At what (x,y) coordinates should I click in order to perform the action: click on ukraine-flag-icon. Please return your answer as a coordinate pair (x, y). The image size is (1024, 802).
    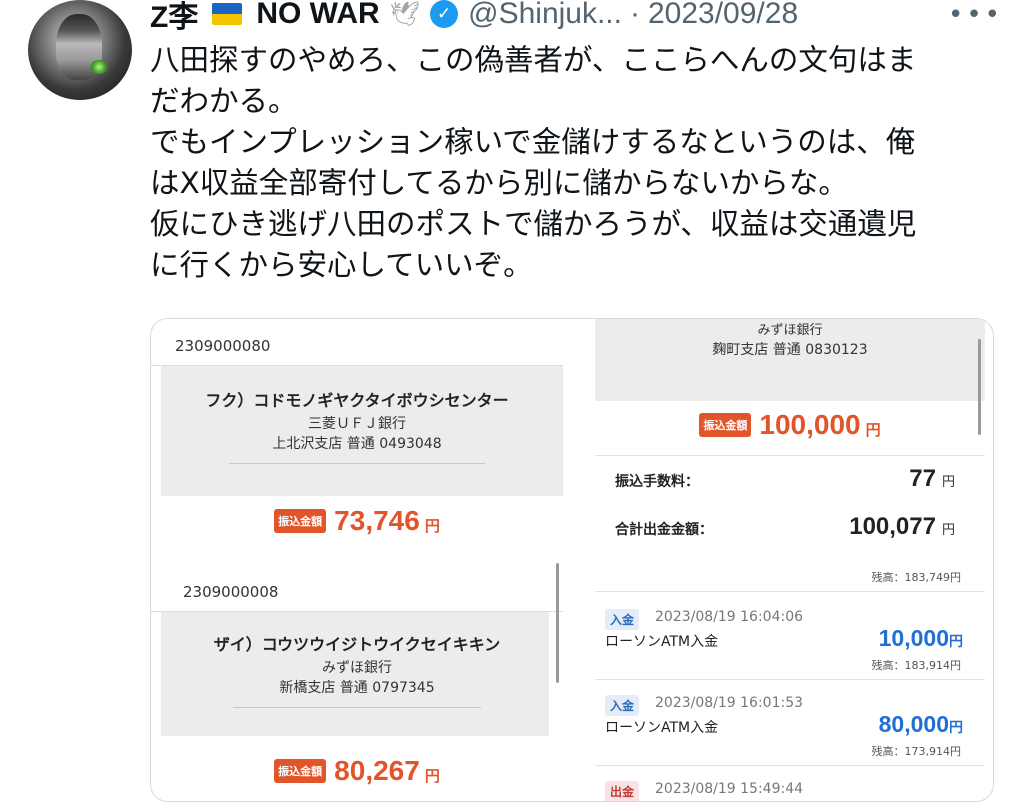
    Looking at the image, I should click on (227, 14).